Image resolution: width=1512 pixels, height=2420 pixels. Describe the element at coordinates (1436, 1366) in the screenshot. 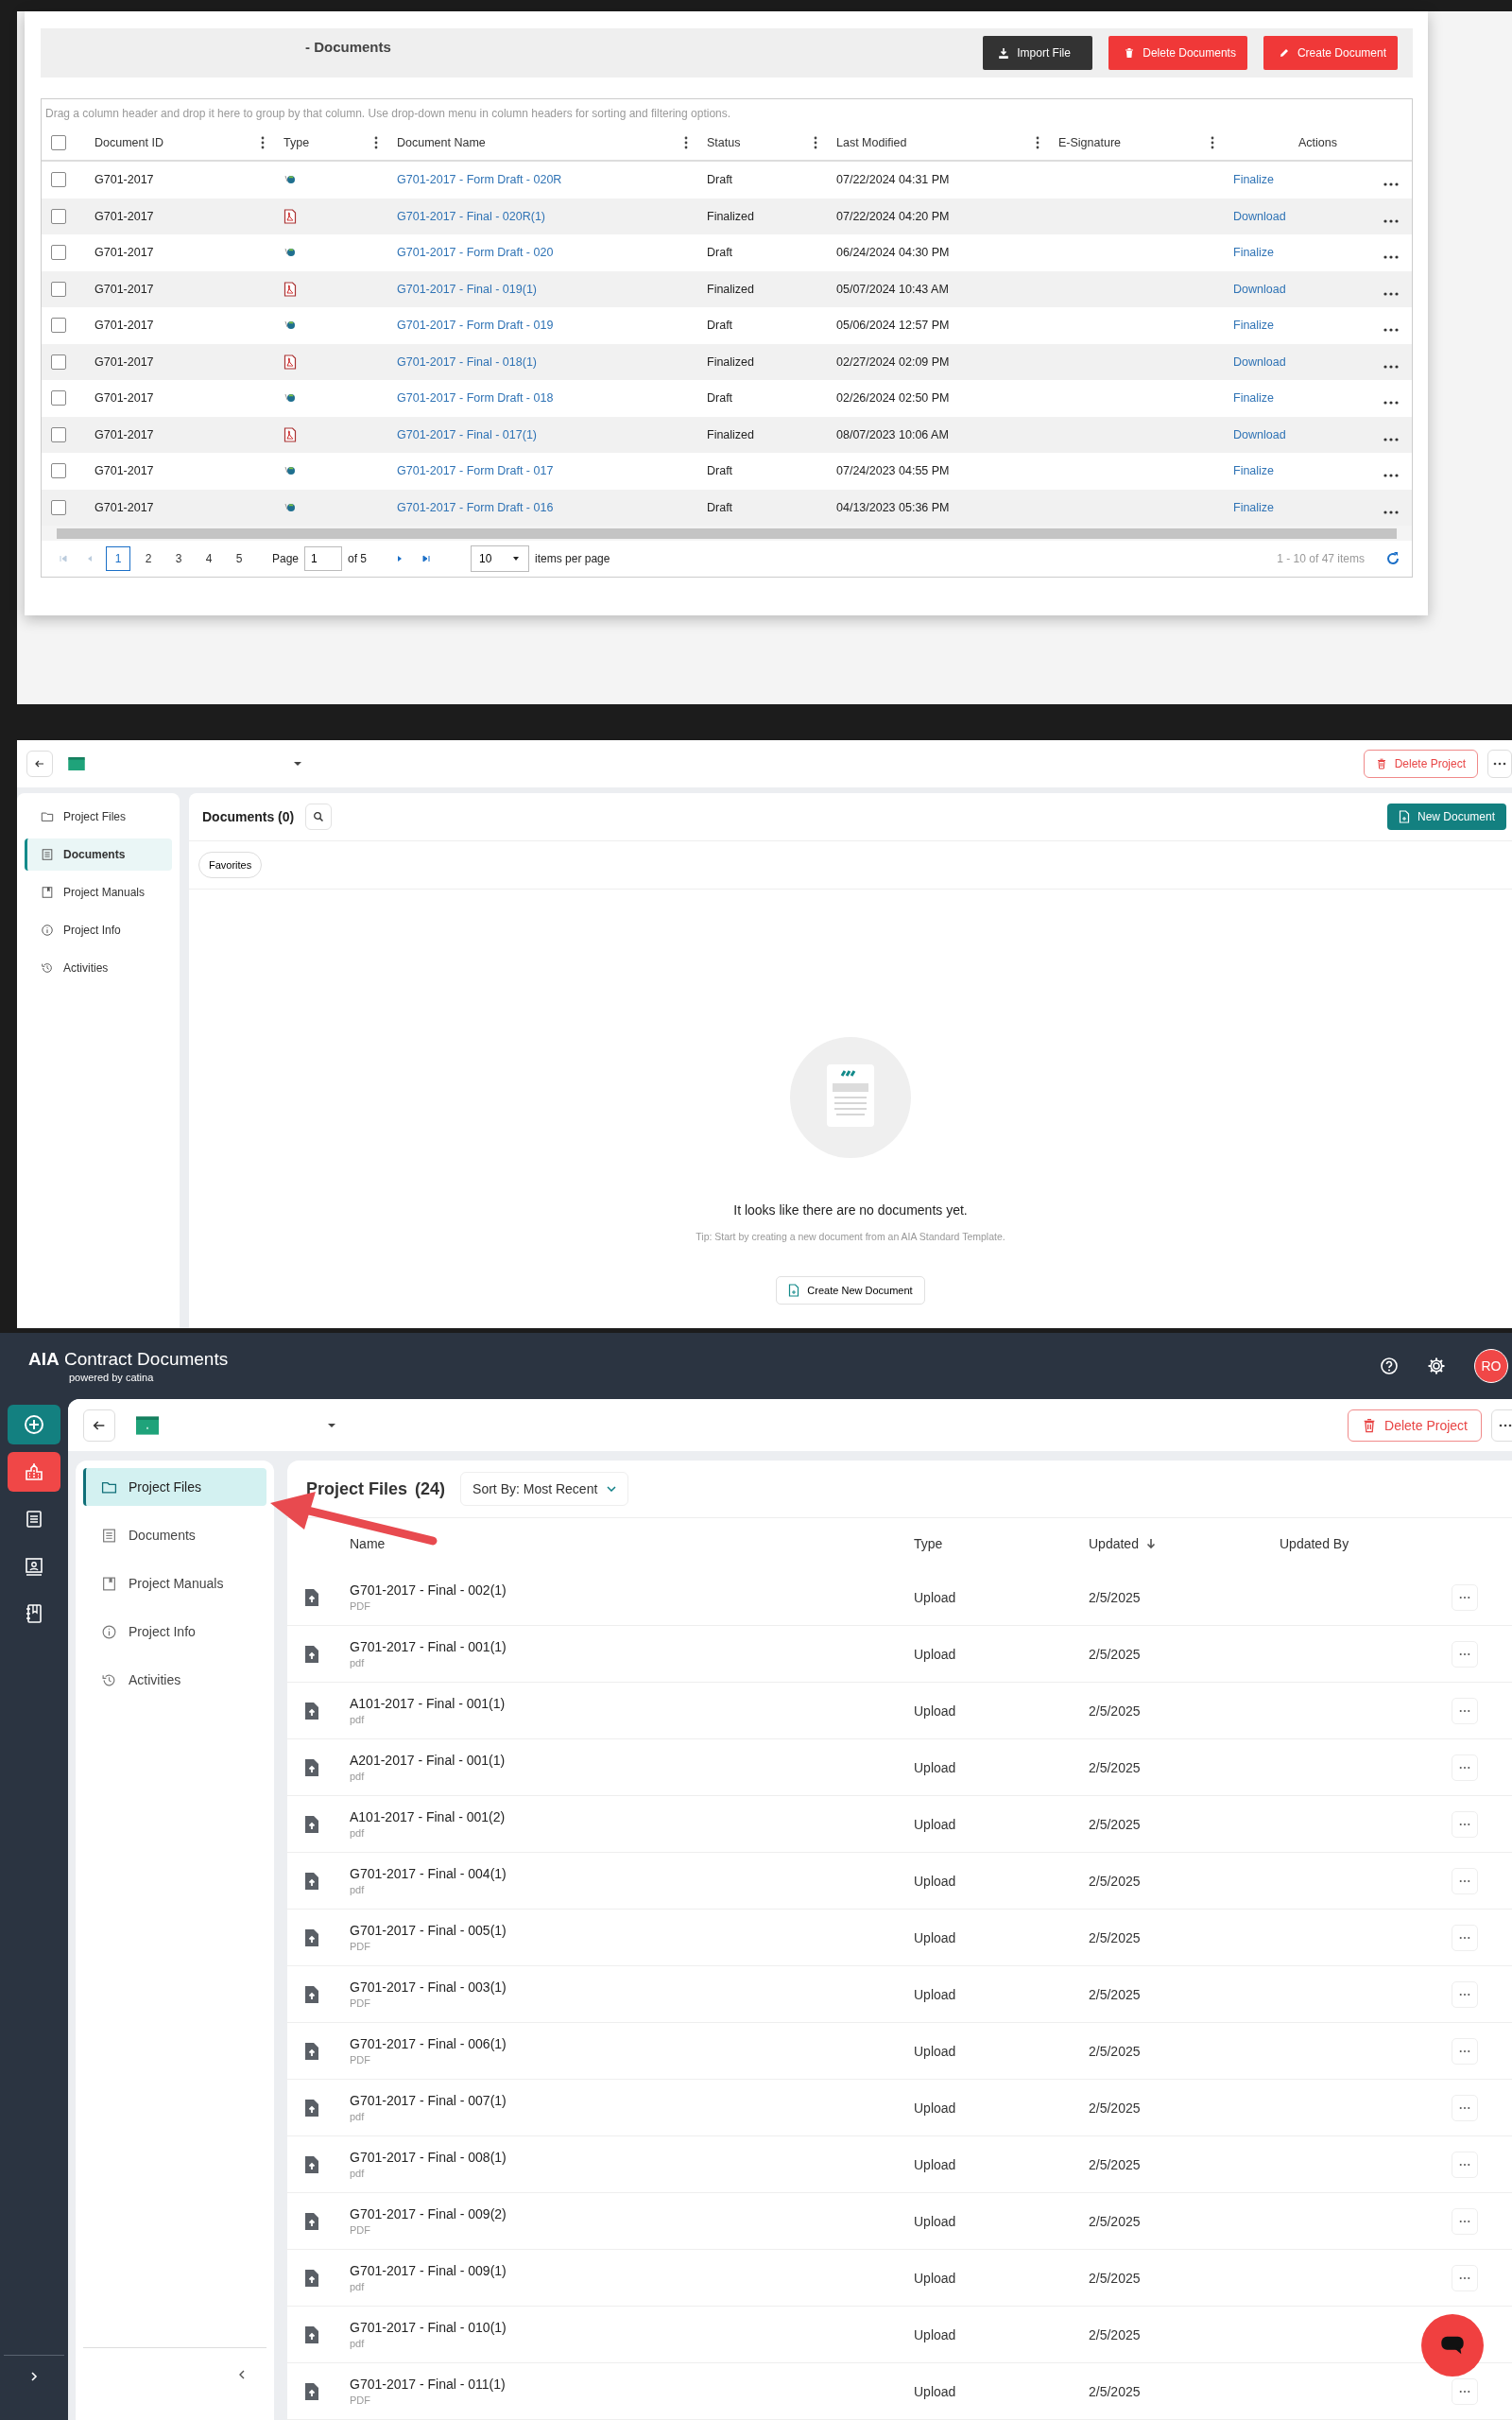

I see `settings-icon` at that location.